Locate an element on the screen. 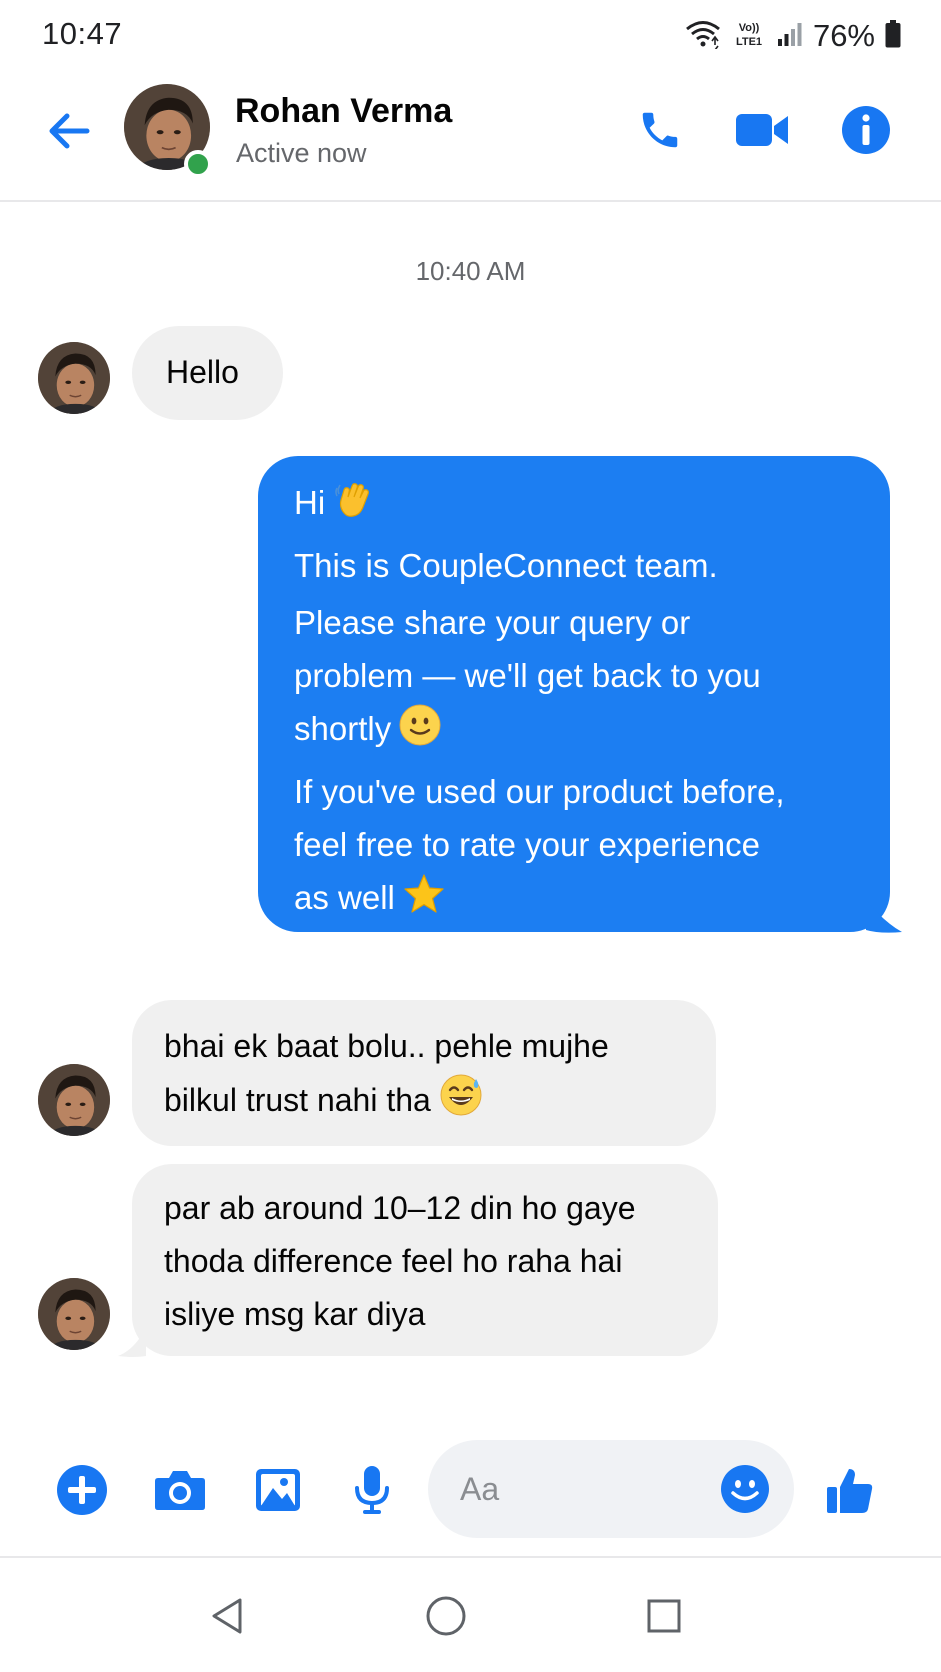 This screenshot has height=1672, width=941. emoji-picker-button is located at coordinates (745, 1489).